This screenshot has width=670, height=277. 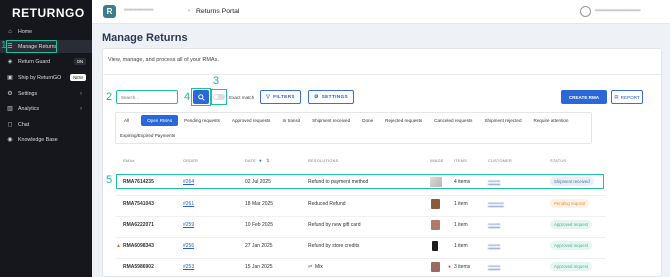 What do you see at coordinates (126, 120) in the screenshot?
I see `filter-all: All` at bounding box center [126, 120].